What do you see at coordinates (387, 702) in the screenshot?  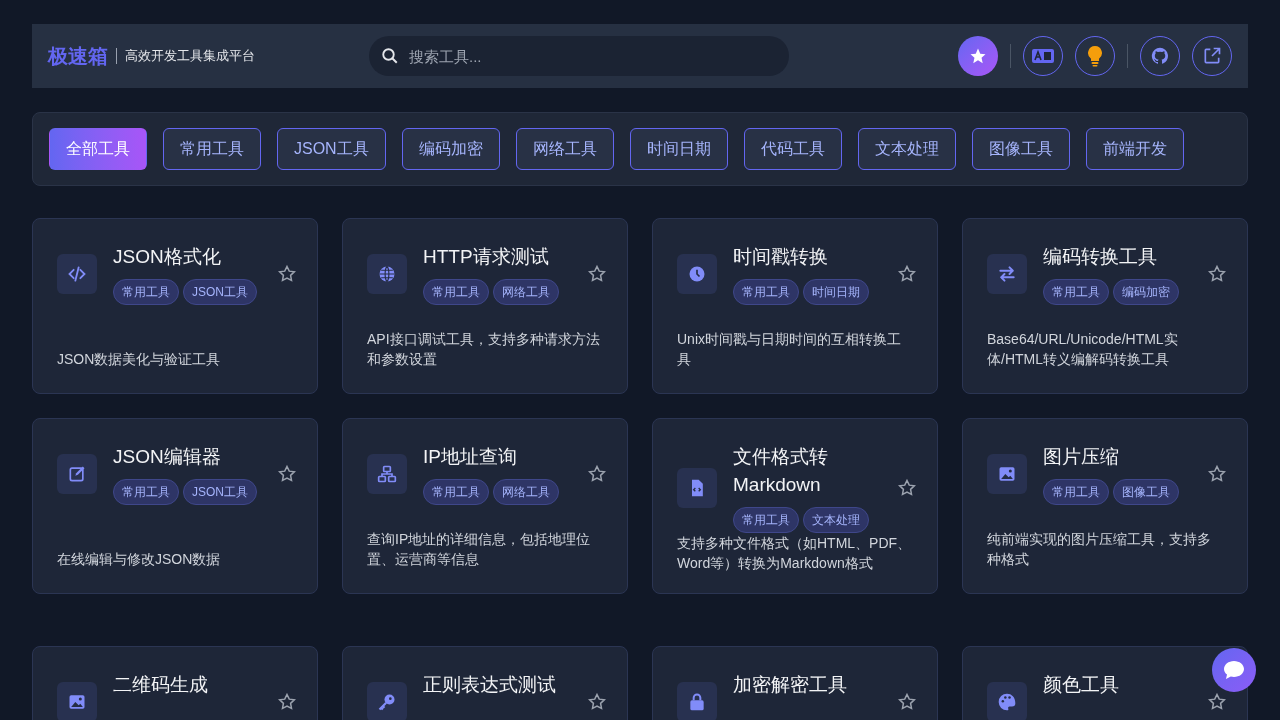 I see `key-icon` at bounding box center [387, 702].